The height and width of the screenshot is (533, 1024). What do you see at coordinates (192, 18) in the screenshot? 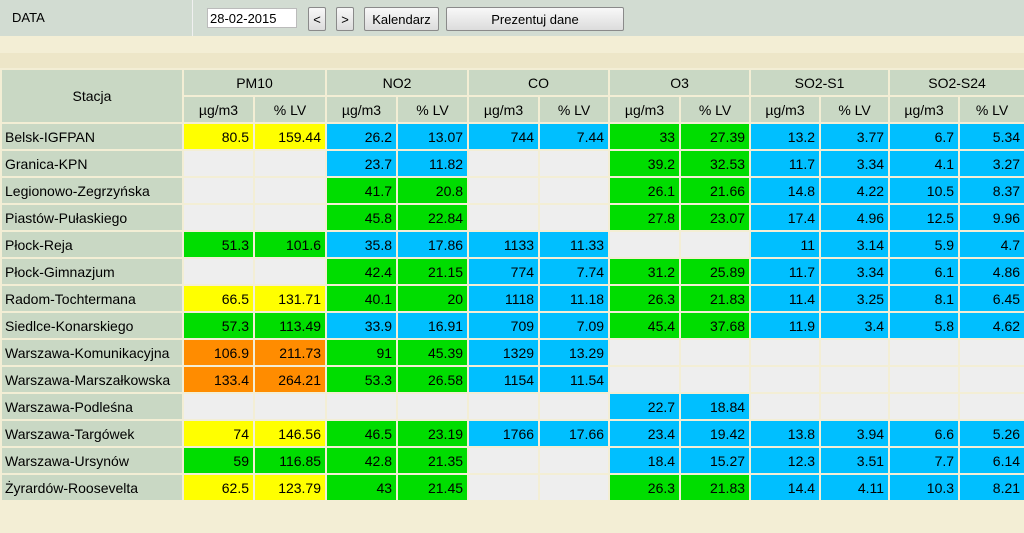
I see `toolbar-divider` at bounding box center [192, 18].